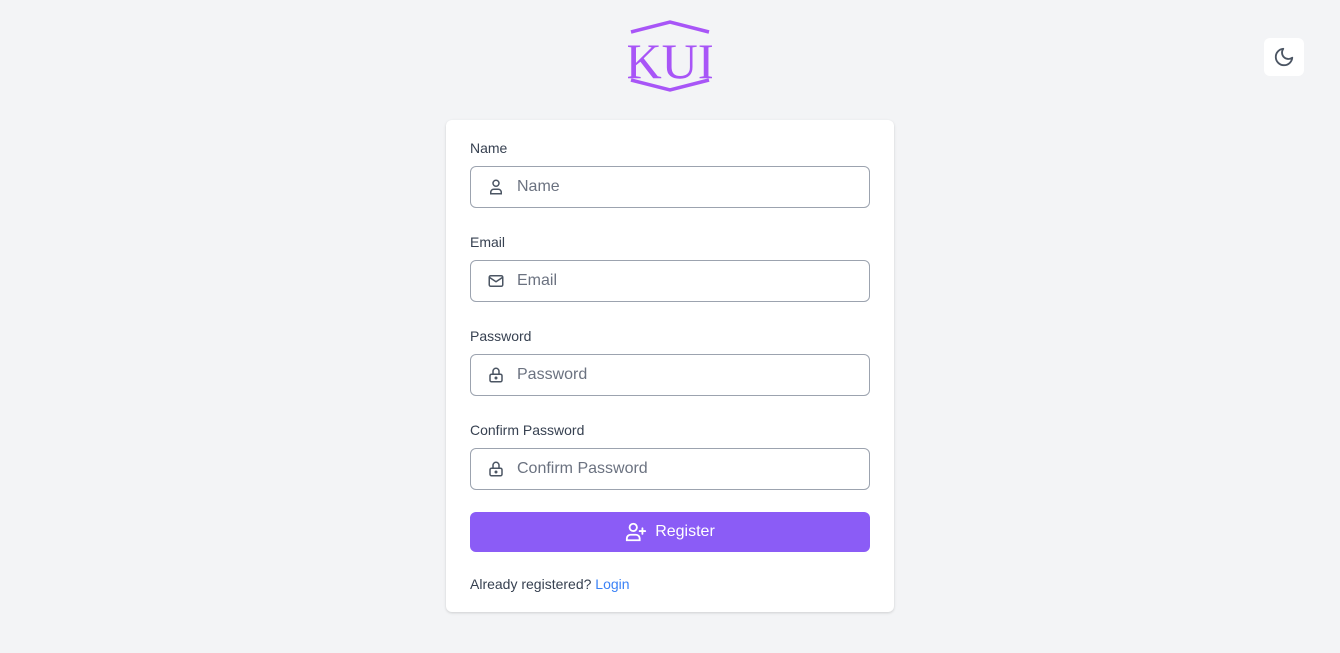 This screenshot has height=653, width=1340. I want to click on login-link: Login, so click(612, 584).